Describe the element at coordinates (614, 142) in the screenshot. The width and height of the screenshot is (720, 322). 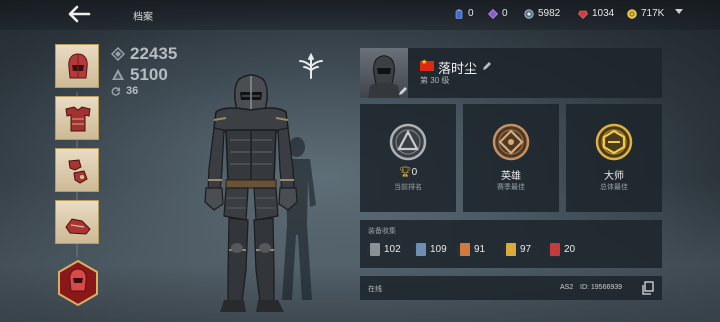
I see `gold-rank-emblem` at that location.